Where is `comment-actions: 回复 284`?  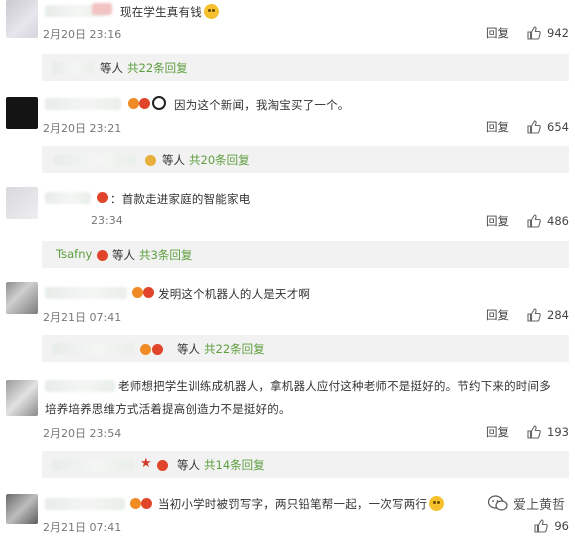 comment-actions: 回复 284 is located at coordinates (527, 315).